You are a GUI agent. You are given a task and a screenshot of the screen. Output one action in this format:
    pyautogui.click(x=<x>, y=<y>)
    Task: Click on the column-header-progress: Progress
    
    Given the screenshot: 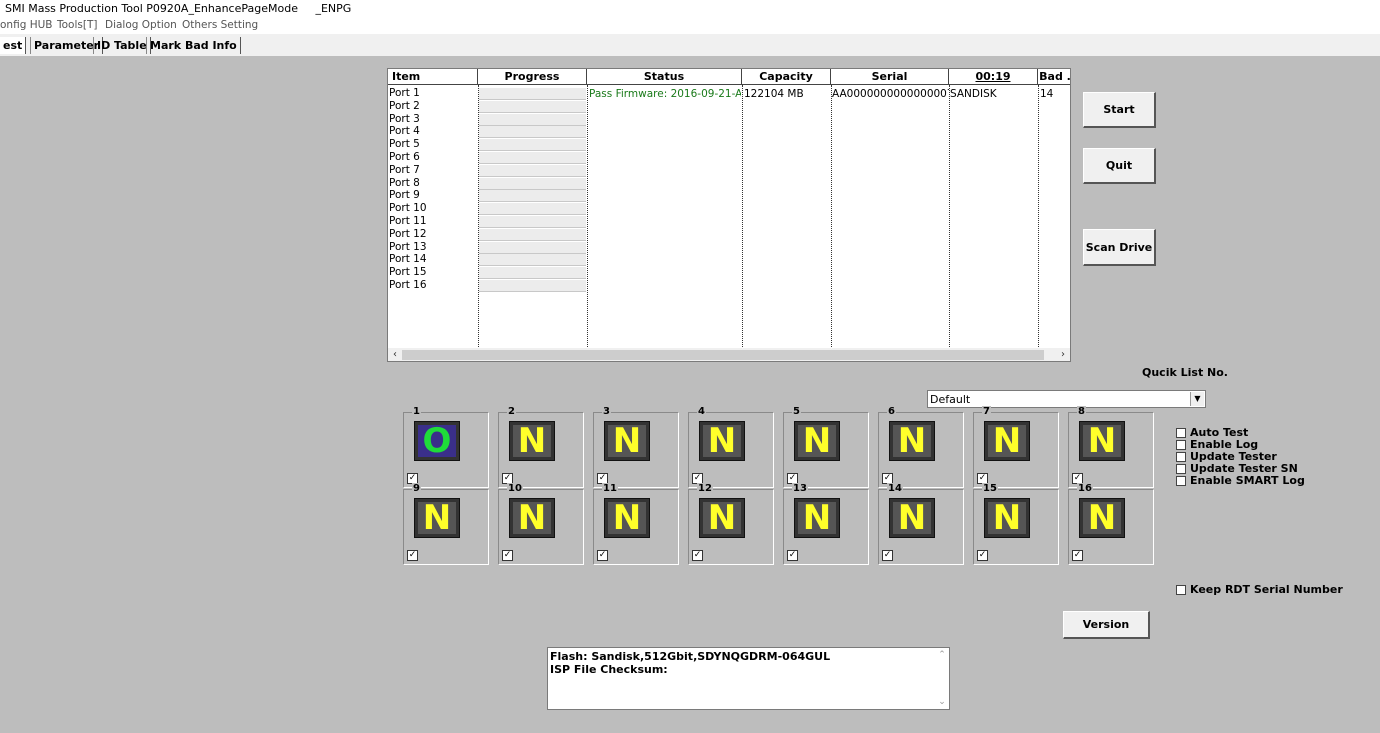 What is the action you would take?
    pyautogui.click(x=532, y=77)
    